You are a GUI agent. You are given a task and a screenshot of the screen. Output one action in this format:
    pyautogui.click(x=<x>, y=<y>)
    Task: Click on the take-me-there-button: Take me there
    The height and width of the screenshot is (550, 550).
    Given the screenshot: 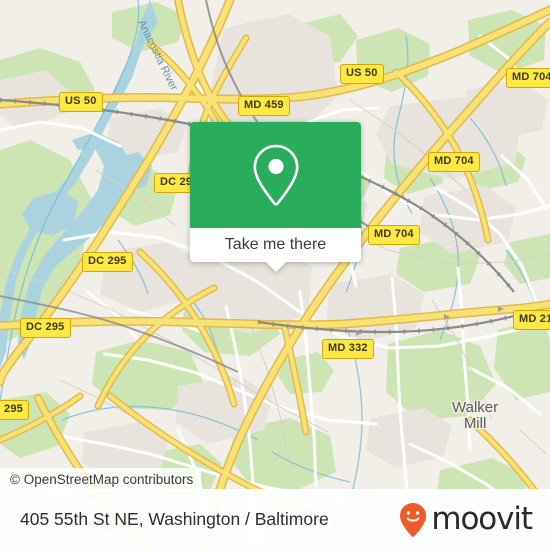 What is the action you would take?
    pyautogui.click(x=275, y=245)
    